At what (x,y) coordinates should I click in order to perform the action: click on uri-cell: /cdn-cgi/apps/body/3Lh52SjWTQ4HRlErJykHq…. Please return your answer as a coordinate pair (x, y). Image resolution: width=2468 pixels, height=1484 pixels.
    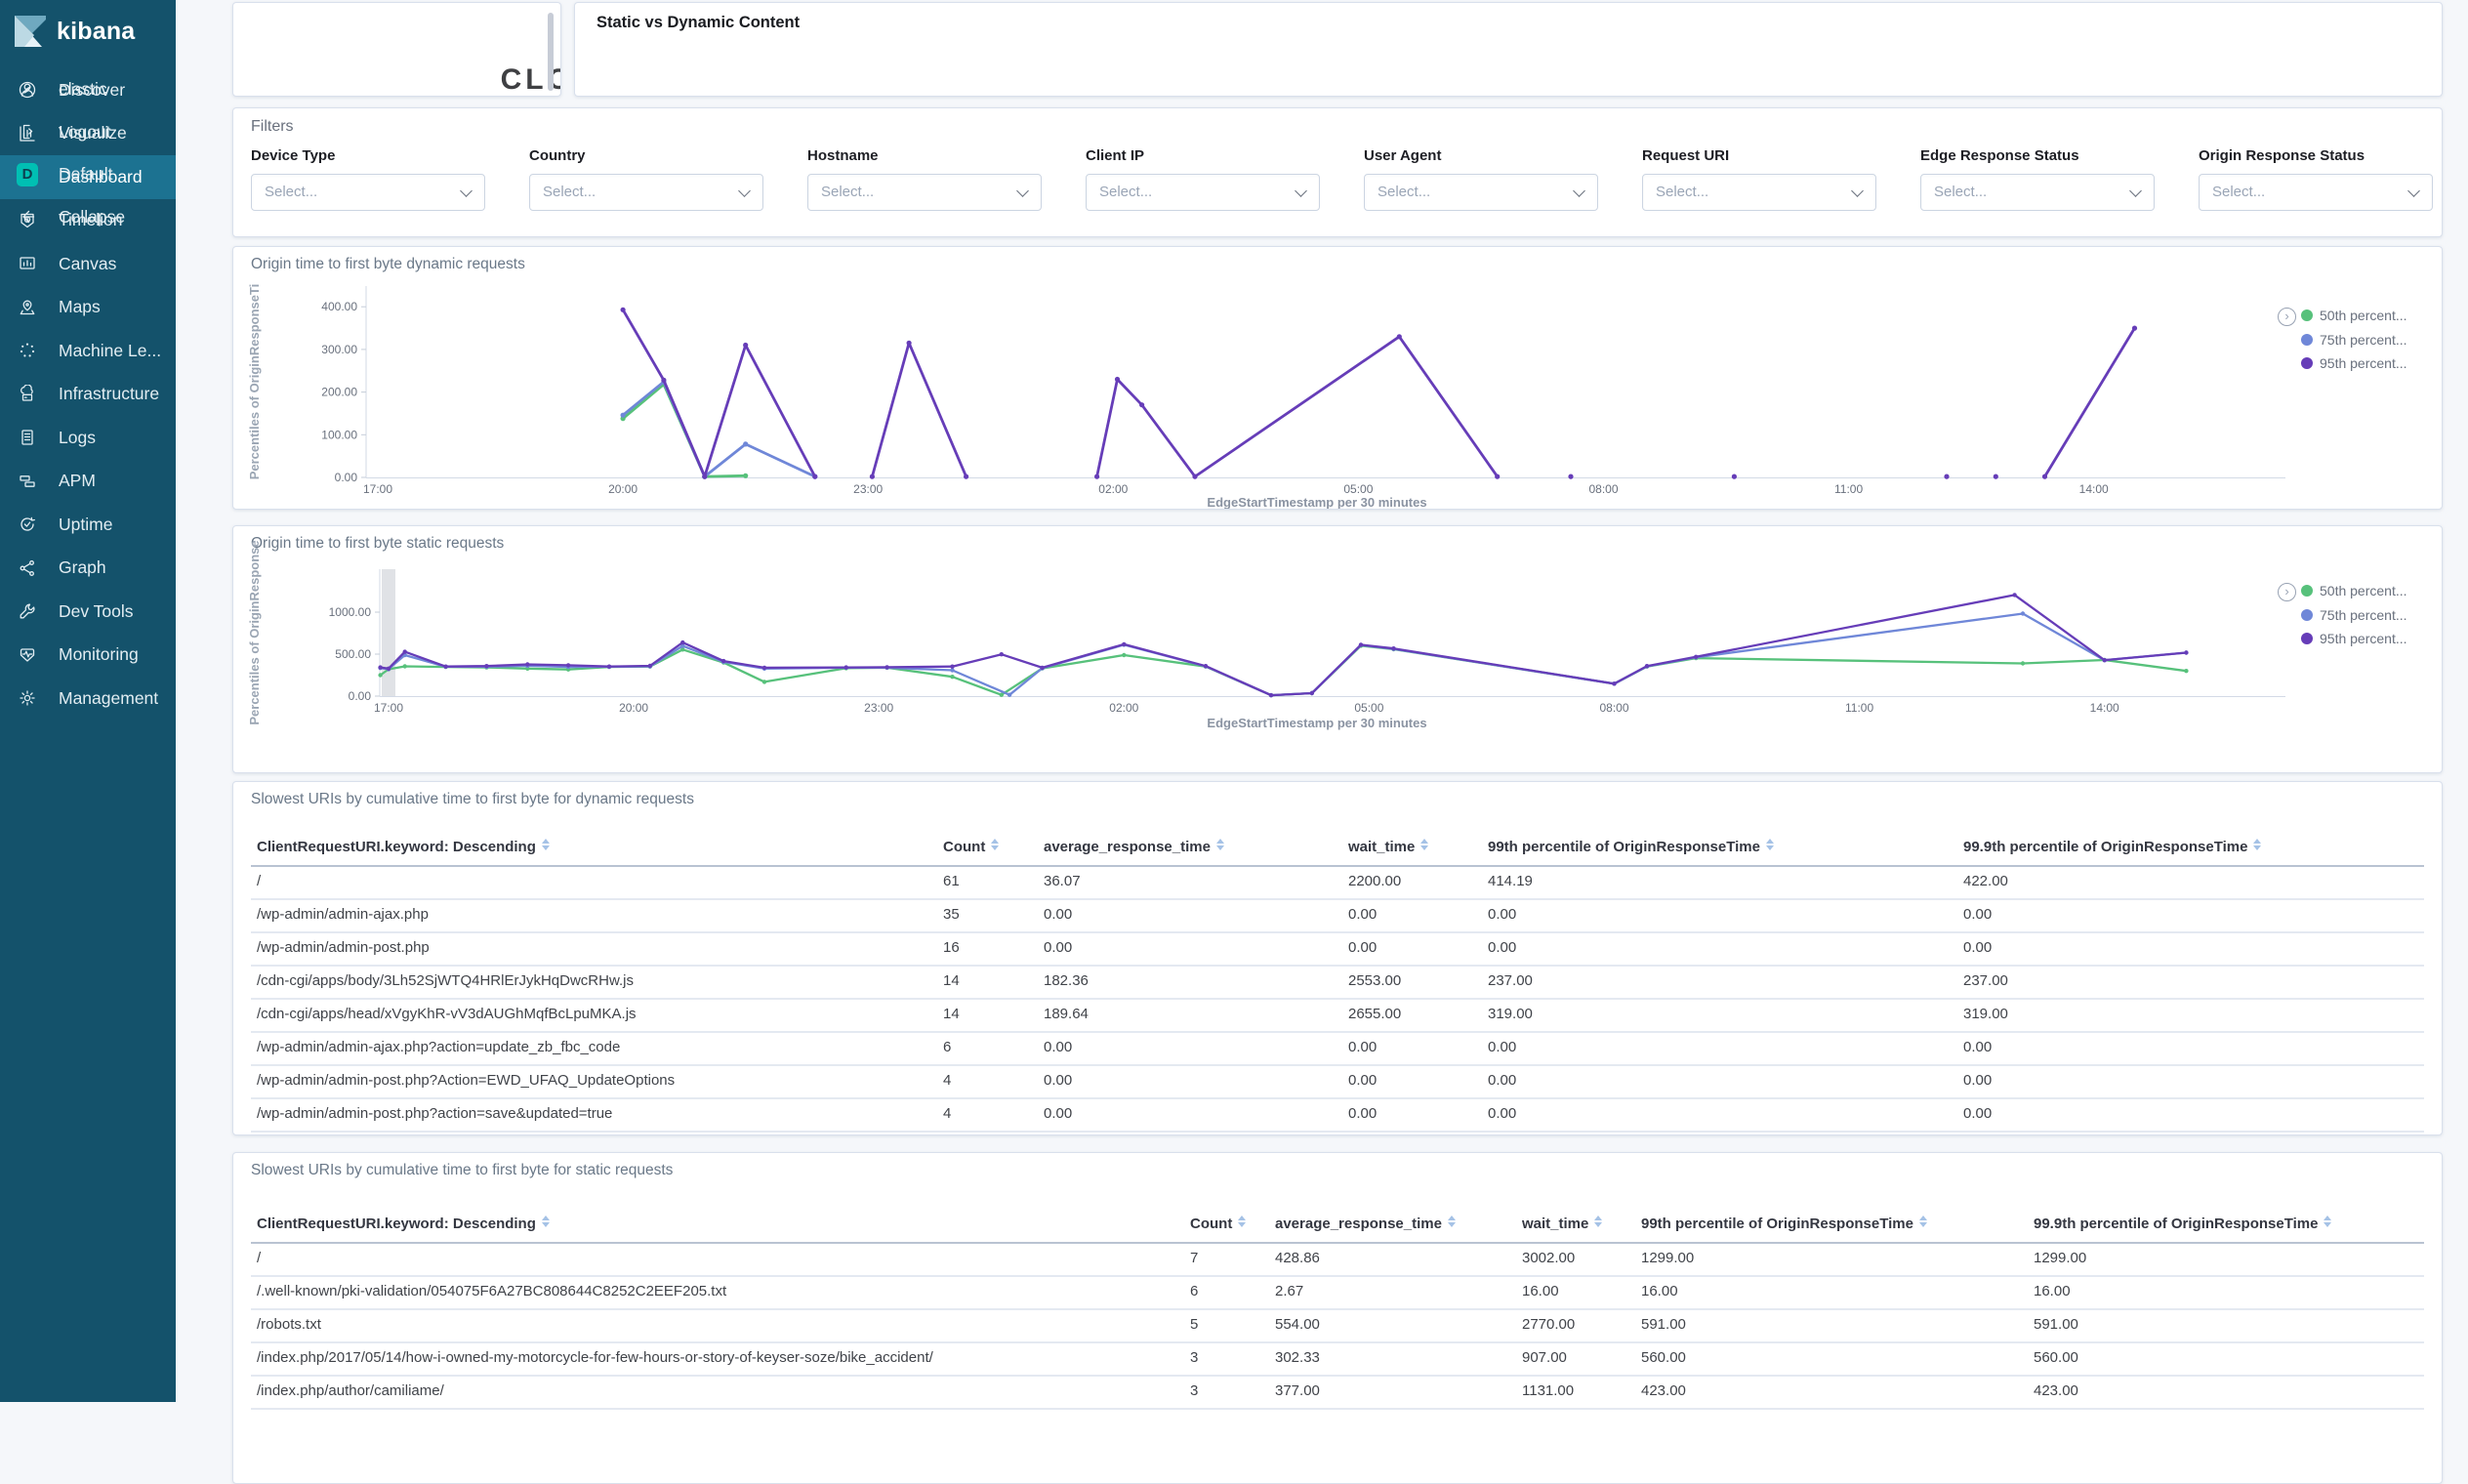
    Looking at the image, I should click on (445, 981).